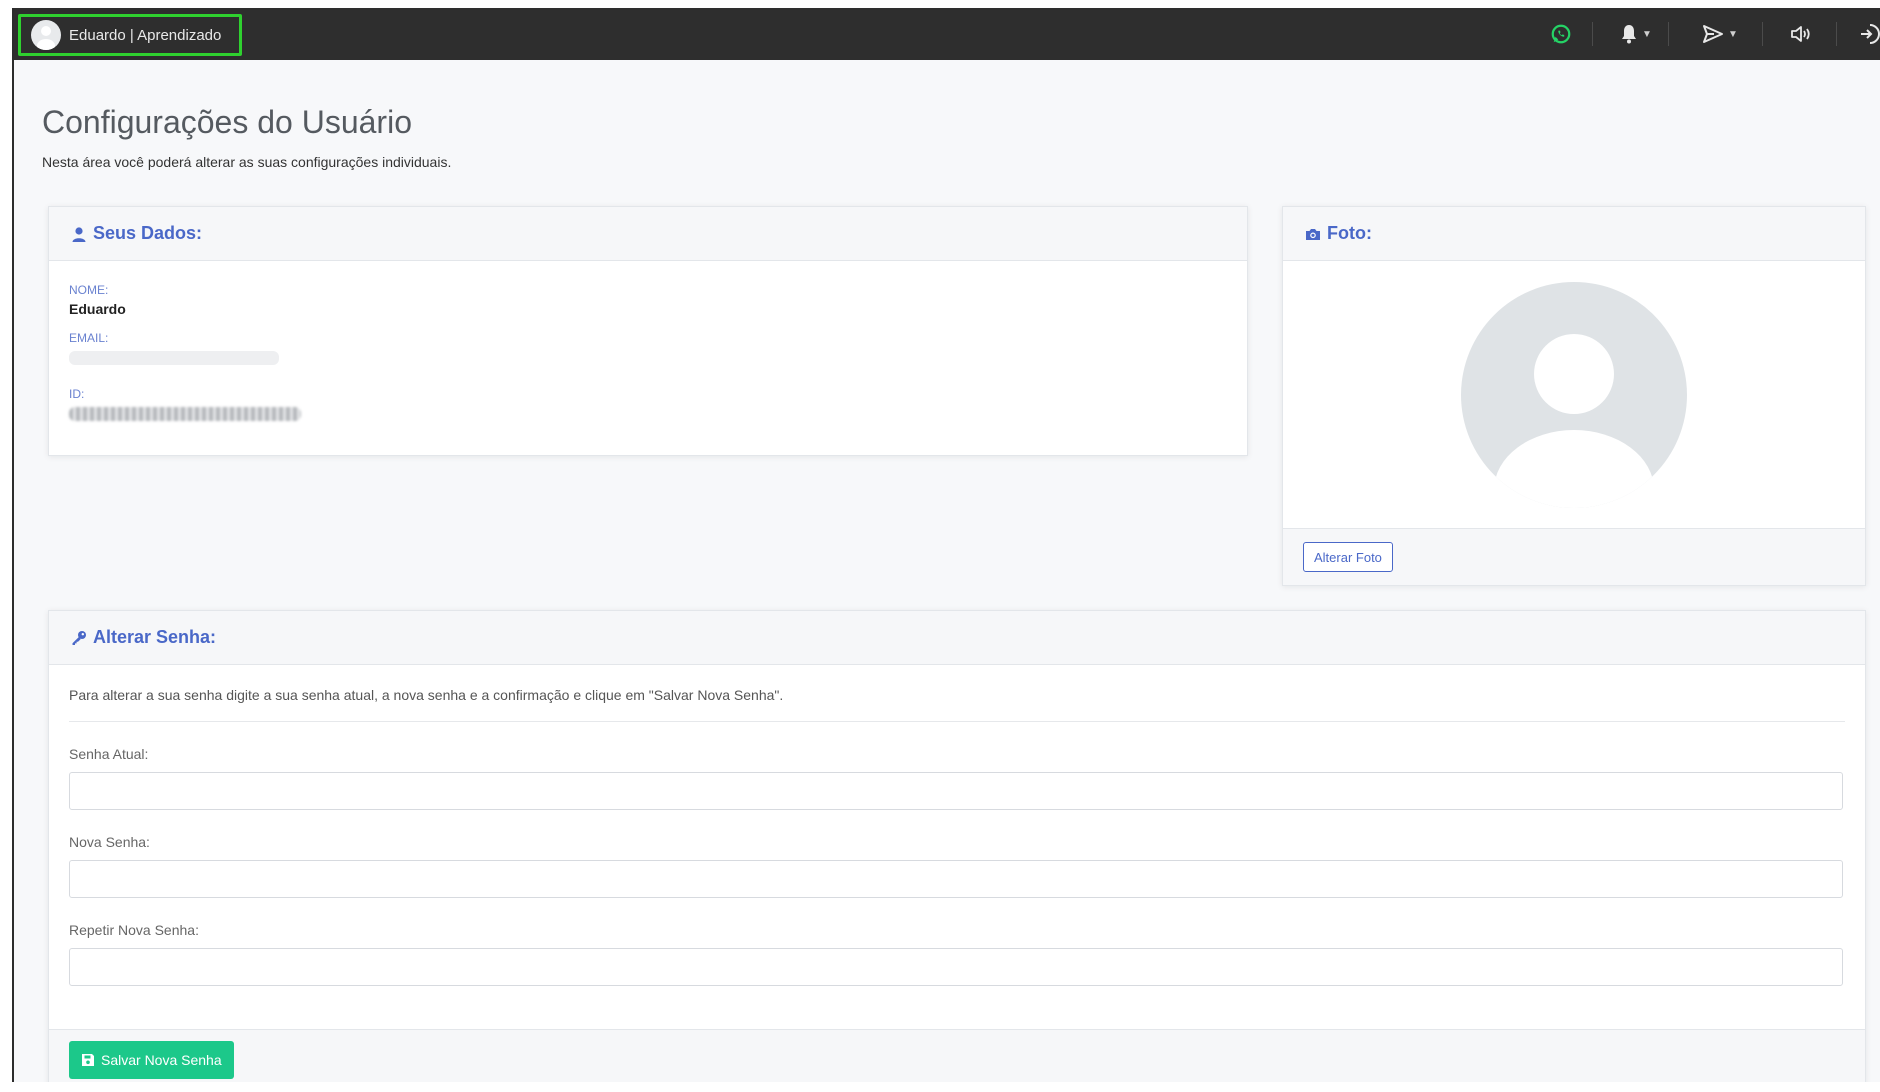 The height and width of the screenshot is (1092, 1880). I want to click on speaker-icon, so click(1800, 34).